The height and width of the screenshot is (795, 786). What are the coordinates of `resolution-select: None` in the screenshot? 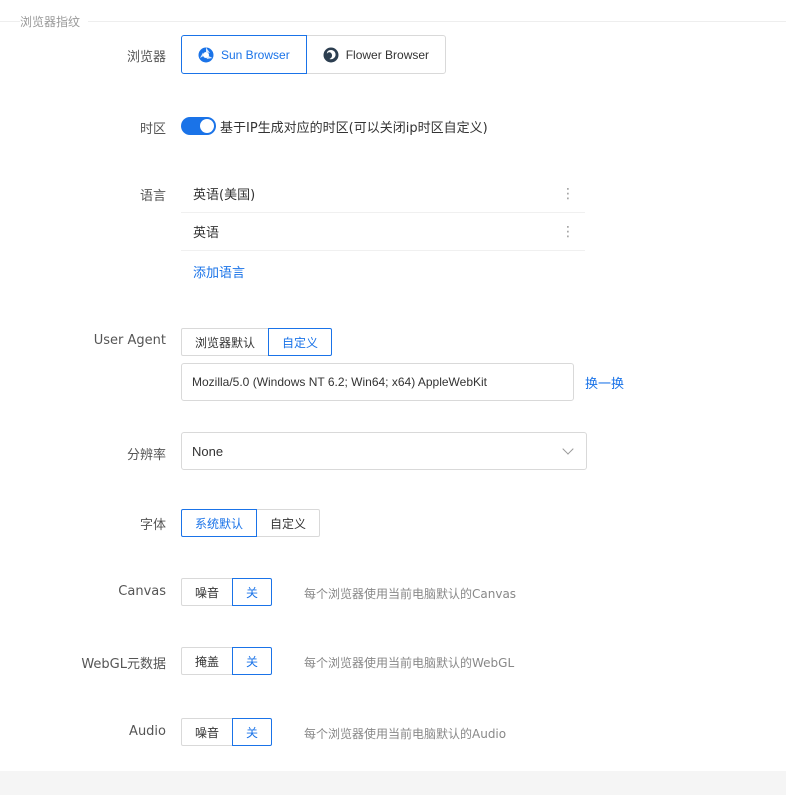 It's located at (384, 451).